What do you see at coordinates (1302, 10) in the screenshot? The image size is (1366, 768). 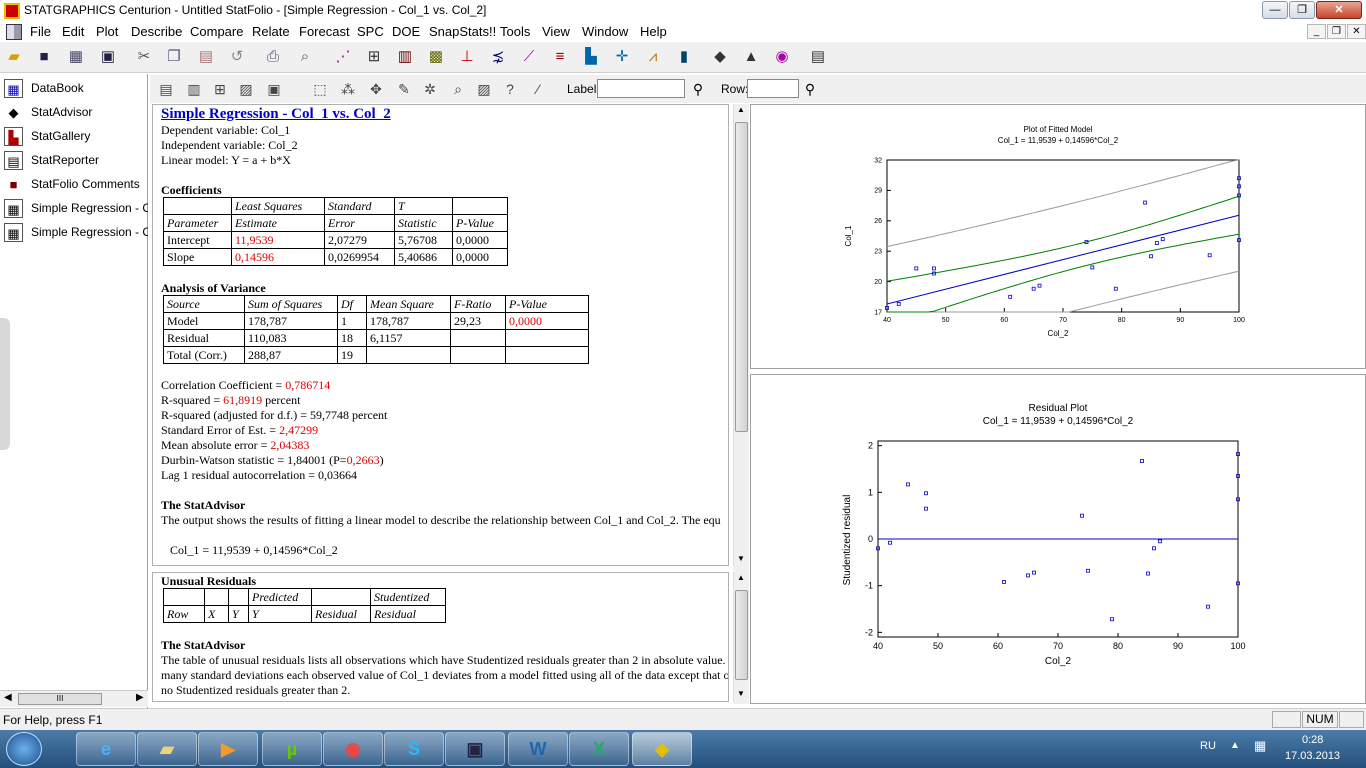 I see `maximize-button: ❐` at bounding box center [1302, 10].